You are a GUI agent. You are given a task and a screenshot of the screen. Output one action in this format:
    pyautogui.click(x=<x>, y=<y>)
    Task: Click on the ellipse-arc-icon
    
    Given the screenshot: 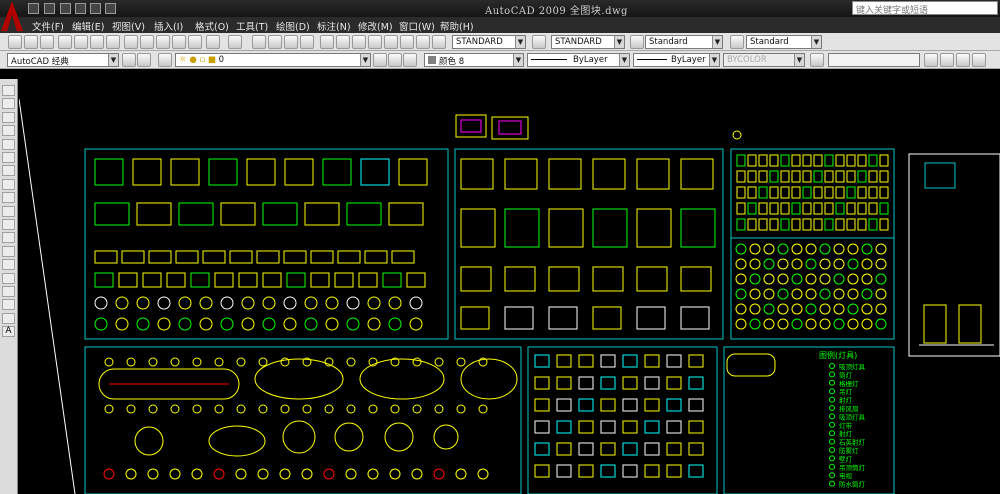 What is the action you would take?
    pyautogui.click(x=8, y=224)
    